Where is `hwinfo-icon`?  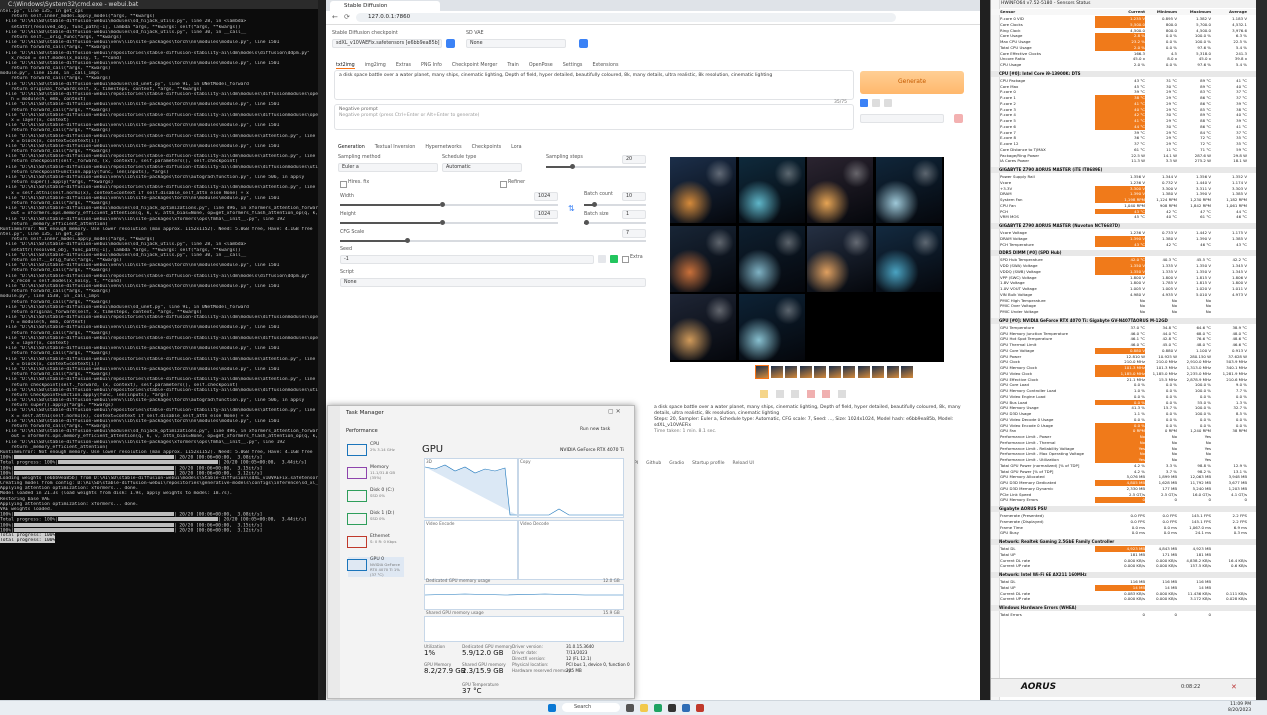 hwinfo-icon is located at coordinates (700, 708).